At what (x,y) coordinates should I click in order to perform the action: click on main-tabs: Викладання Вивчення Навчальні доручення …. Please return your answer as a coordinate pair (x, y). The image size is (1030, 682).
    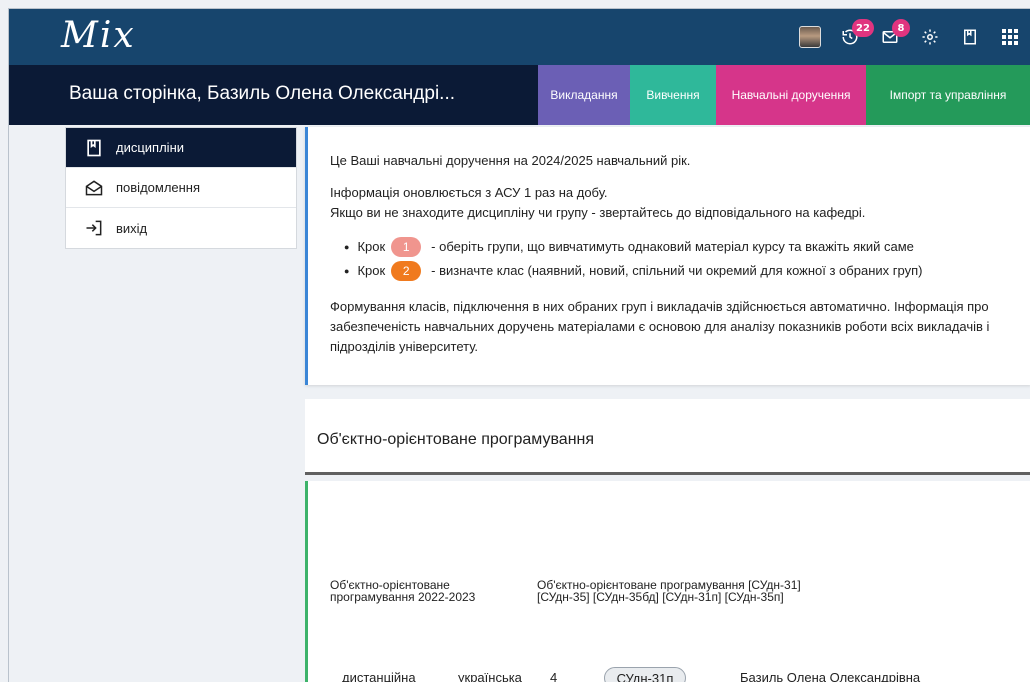
    Looking at the image, I should click on (784, 95).